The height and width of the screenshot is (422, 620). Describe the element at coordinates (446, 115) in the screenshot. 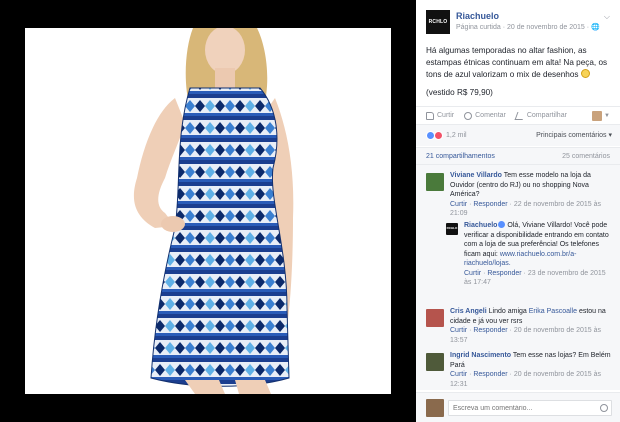

I see `like-label: Curtir` at that location.